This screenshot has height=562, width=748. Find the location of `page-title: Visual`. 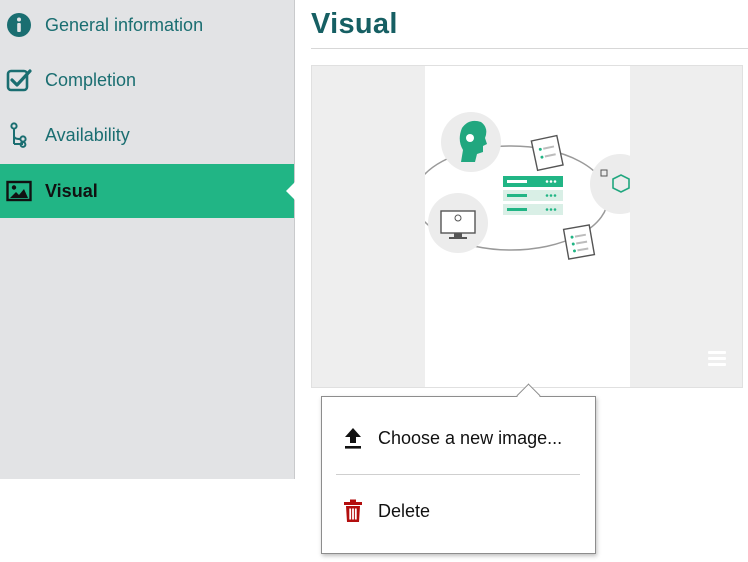

page-title: Visual is located at coordinates (354, 24).